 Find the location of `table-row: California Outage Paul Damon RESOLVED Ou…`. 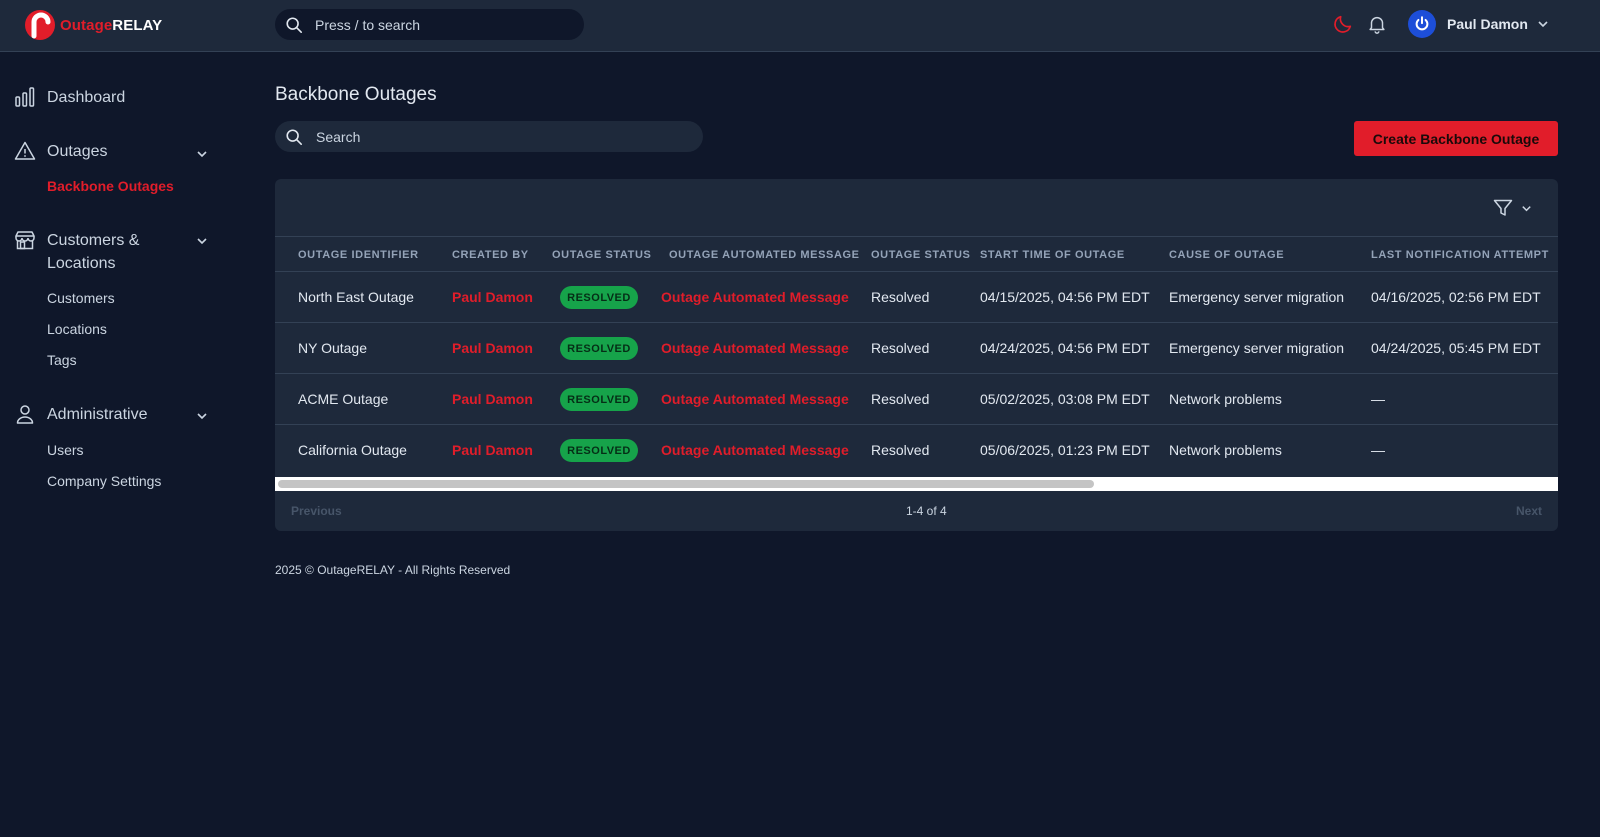

table-row: California Outage Paul Damon RESOLVED Ou… is located at coordinates (916, 450).